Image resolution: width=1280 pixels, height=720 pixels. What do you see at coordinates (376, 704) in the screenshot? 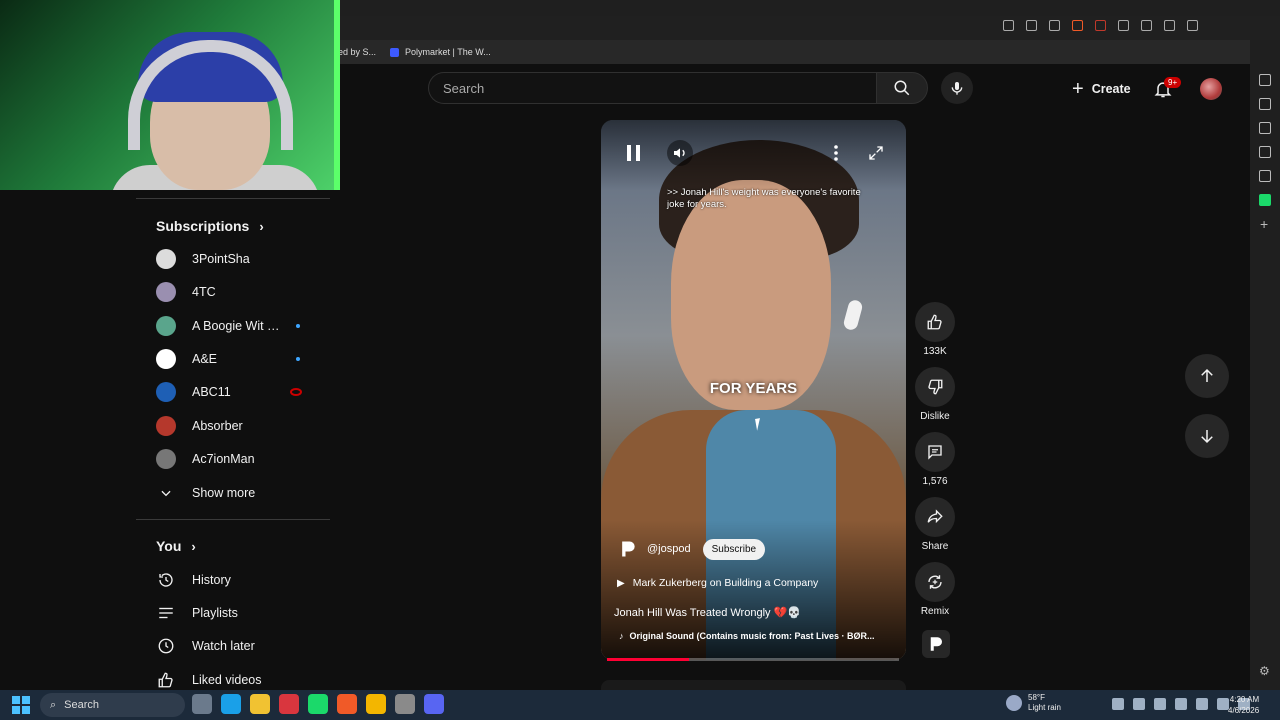
I see `rockstar-icon` at bounding box center [376, 704].